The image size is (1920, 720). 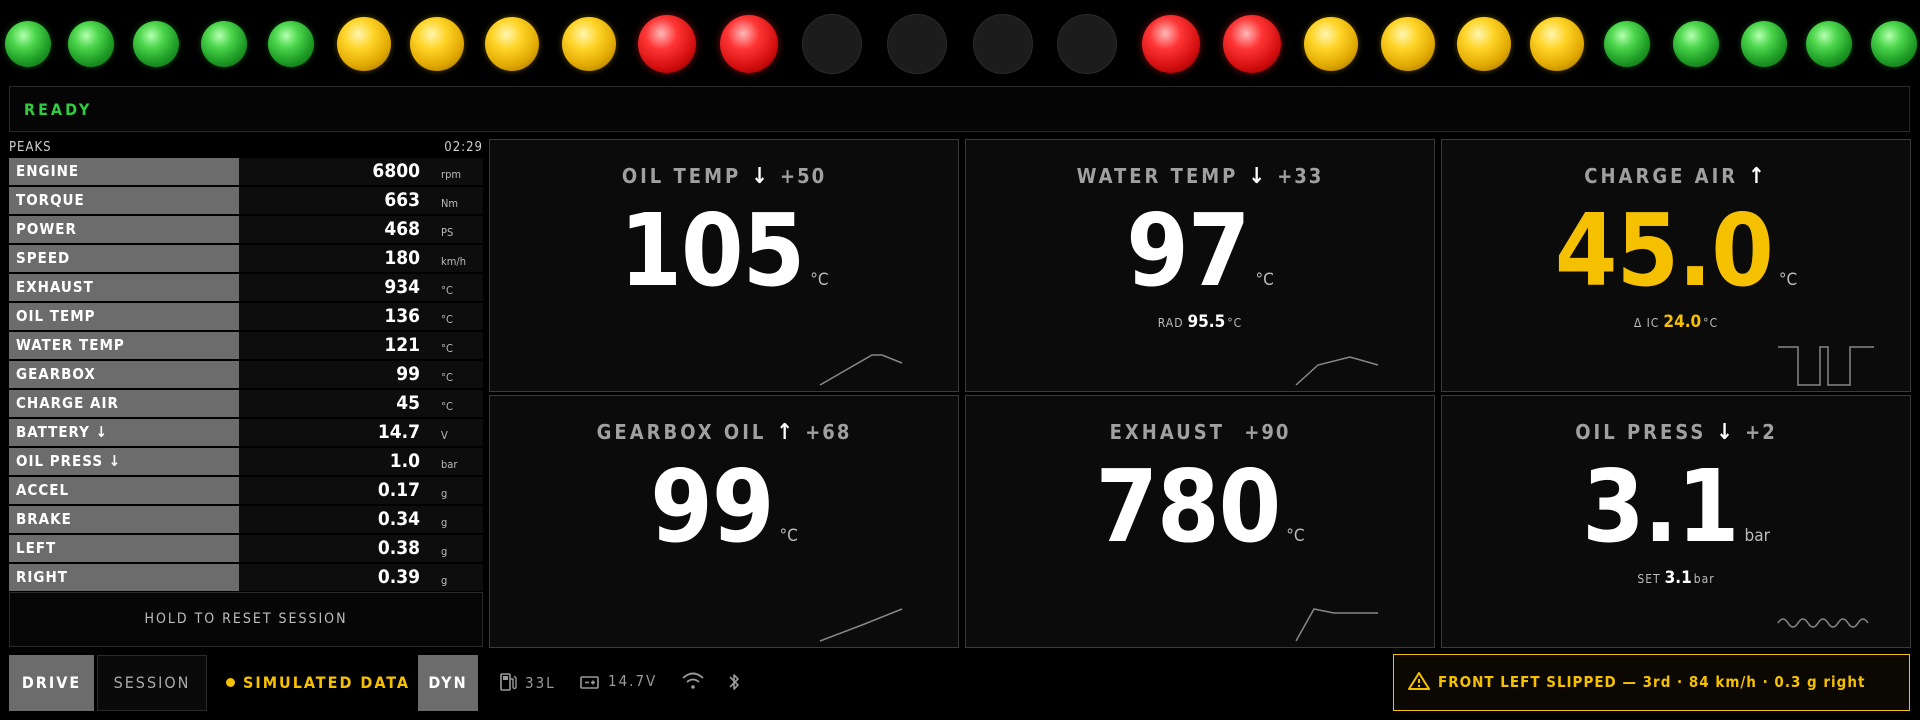 What do you see at coordinates (124, 519) in the screenshot?
I see `peak-label: BRAKE` at bounding box center [124, 519].